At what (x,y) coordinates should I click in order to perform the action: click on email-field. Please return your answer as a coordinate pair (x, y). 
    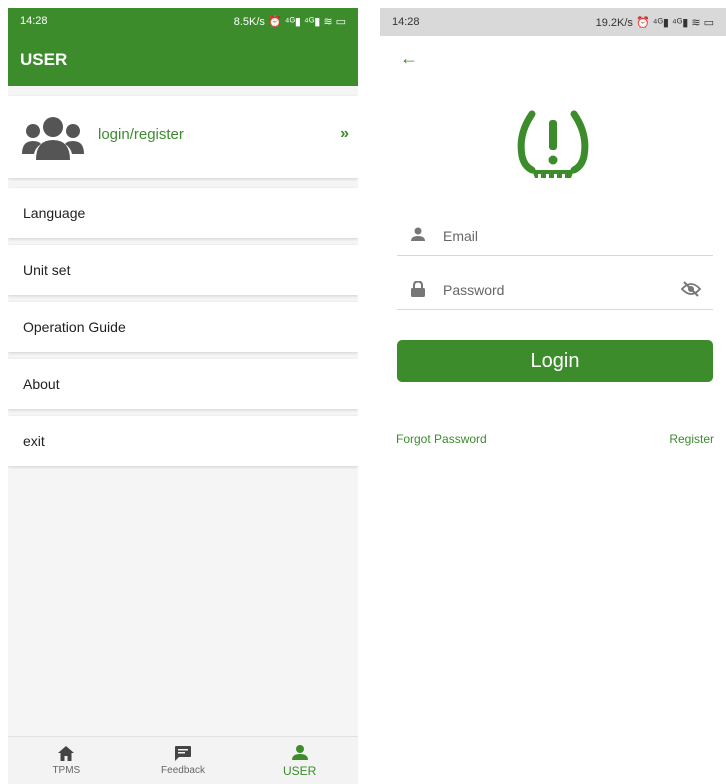
    Looking at the image, I should click on (555, 235).